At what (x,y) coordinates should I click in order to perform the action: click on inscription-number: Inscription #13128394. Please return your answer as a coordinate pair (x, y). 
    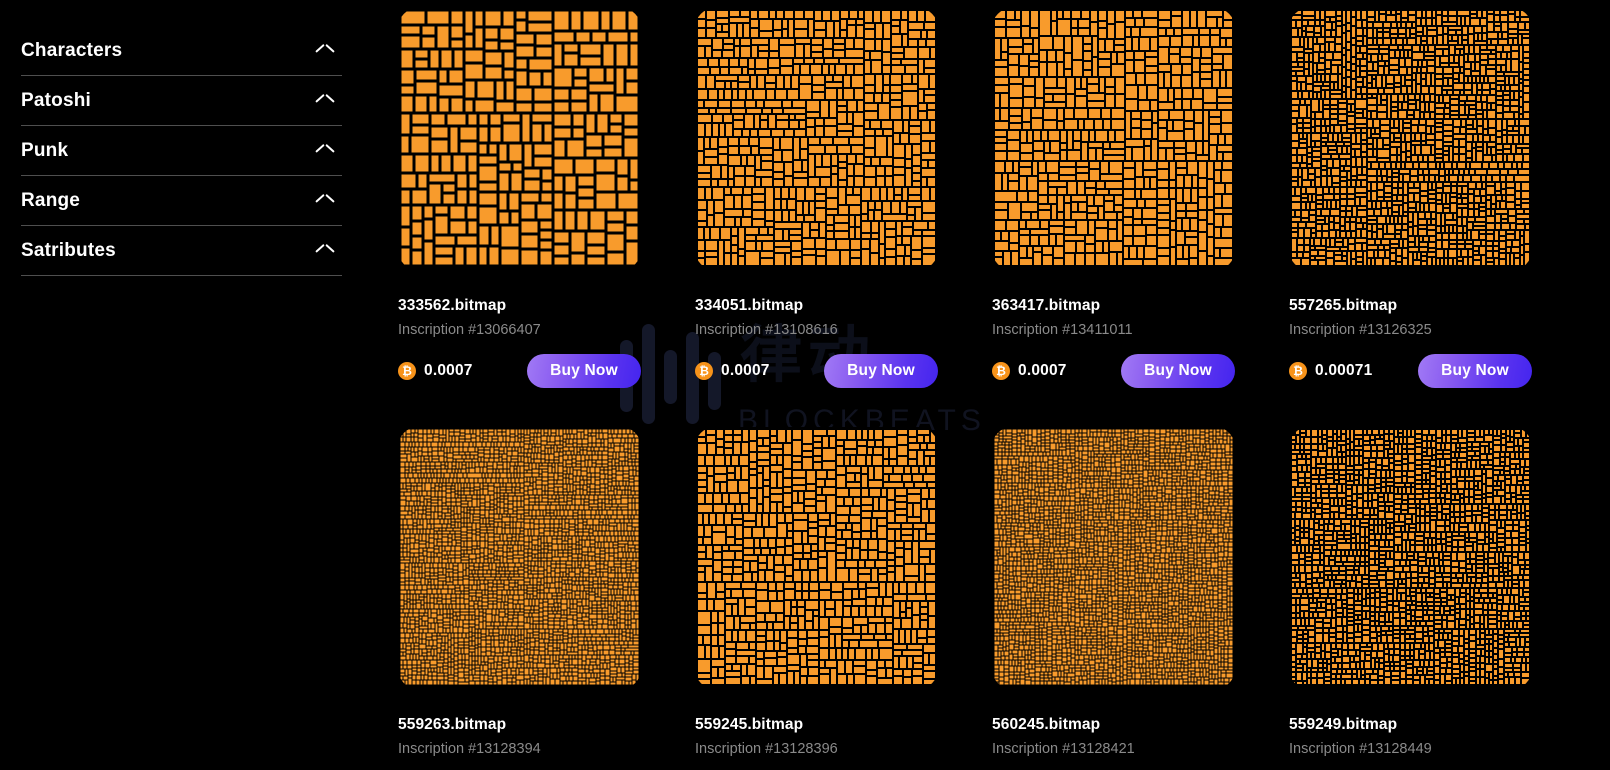
    Looking at the image, I should click on (469, 749).